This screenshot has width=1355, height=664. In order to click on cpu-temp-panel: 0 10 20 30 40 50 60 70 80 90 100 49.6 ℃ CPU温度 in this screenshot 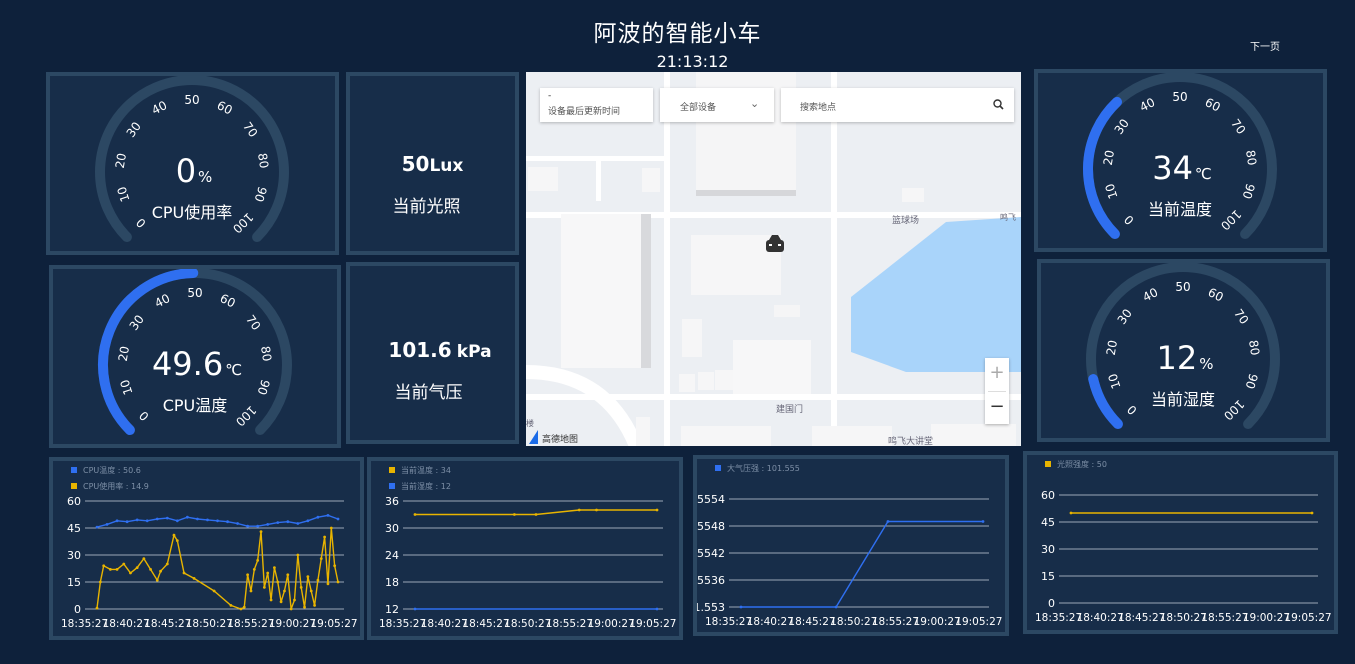, I will do `click(195, 356)`.